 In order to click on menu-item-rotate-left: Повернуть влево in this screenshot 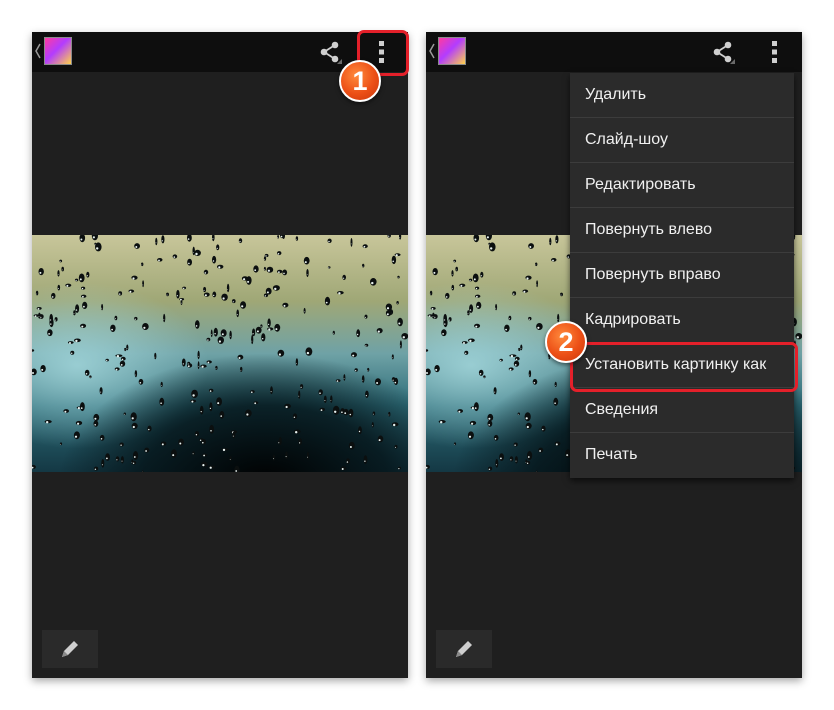, I will do `click(682, 230)`.